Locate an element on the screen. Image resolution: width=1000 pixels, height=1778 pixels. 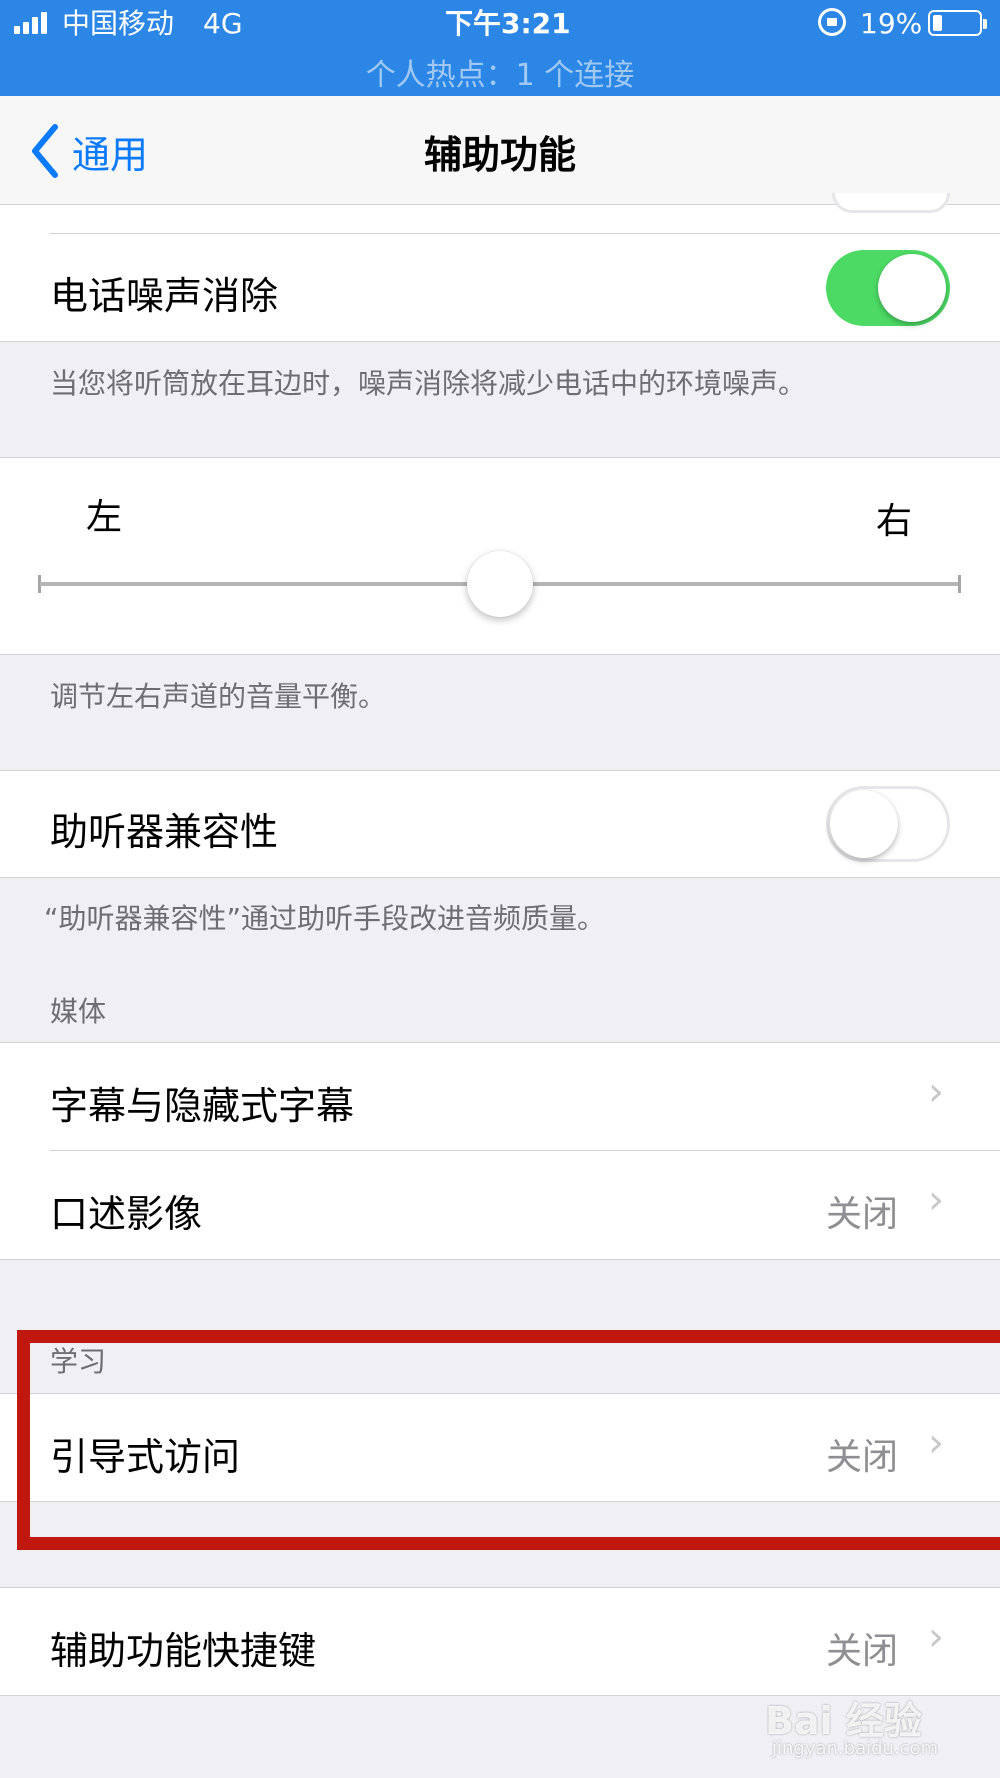
media-group: 字幕与隐藏式字幕 › 口述影像 关闭 › is located at coordinates (500, 1151).